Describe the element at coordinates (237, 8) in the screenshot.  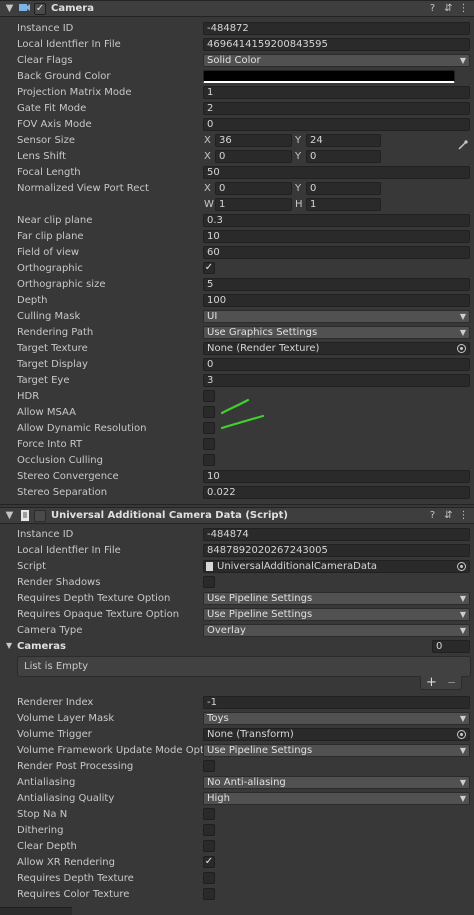
I see `camera-component-header: ▼ ✓ Camera ? ⇵ ⋮` at that location.